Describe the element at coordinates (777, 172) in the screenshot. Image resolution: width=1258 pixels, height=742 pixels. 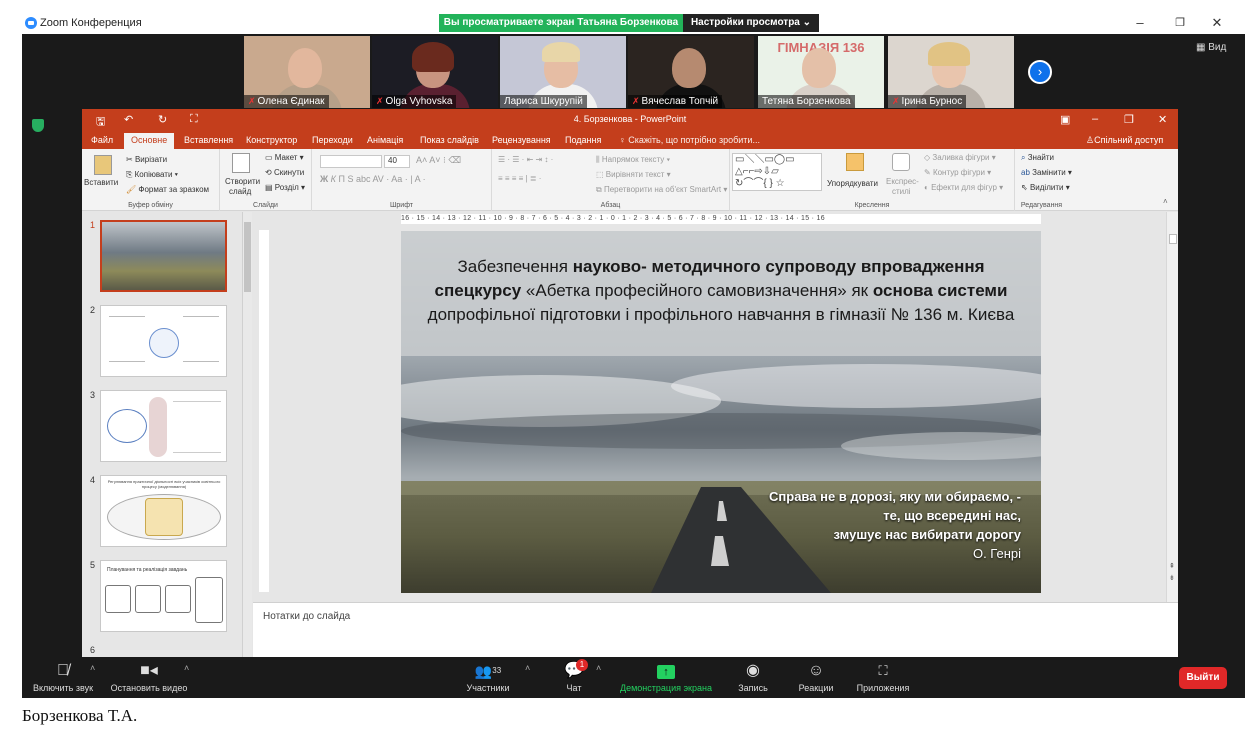
I see `shapes-gallery: ▭＼＼▭◯▭ △⌐⌐⇨⇩▱ ↻⌒⌒{ } ☆` at that location.